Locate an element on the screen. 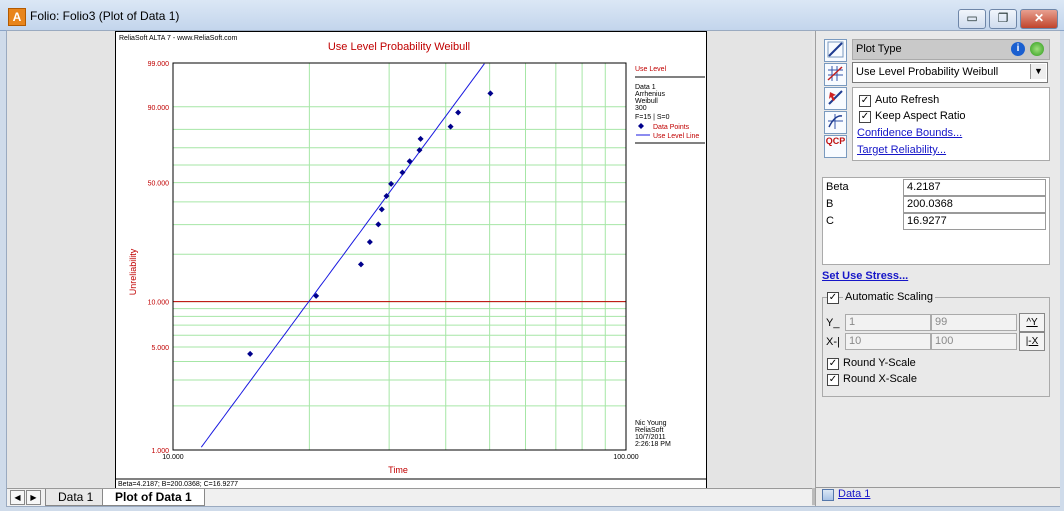  y-tick-label: 99.000 is located at coordinates (159, 64).